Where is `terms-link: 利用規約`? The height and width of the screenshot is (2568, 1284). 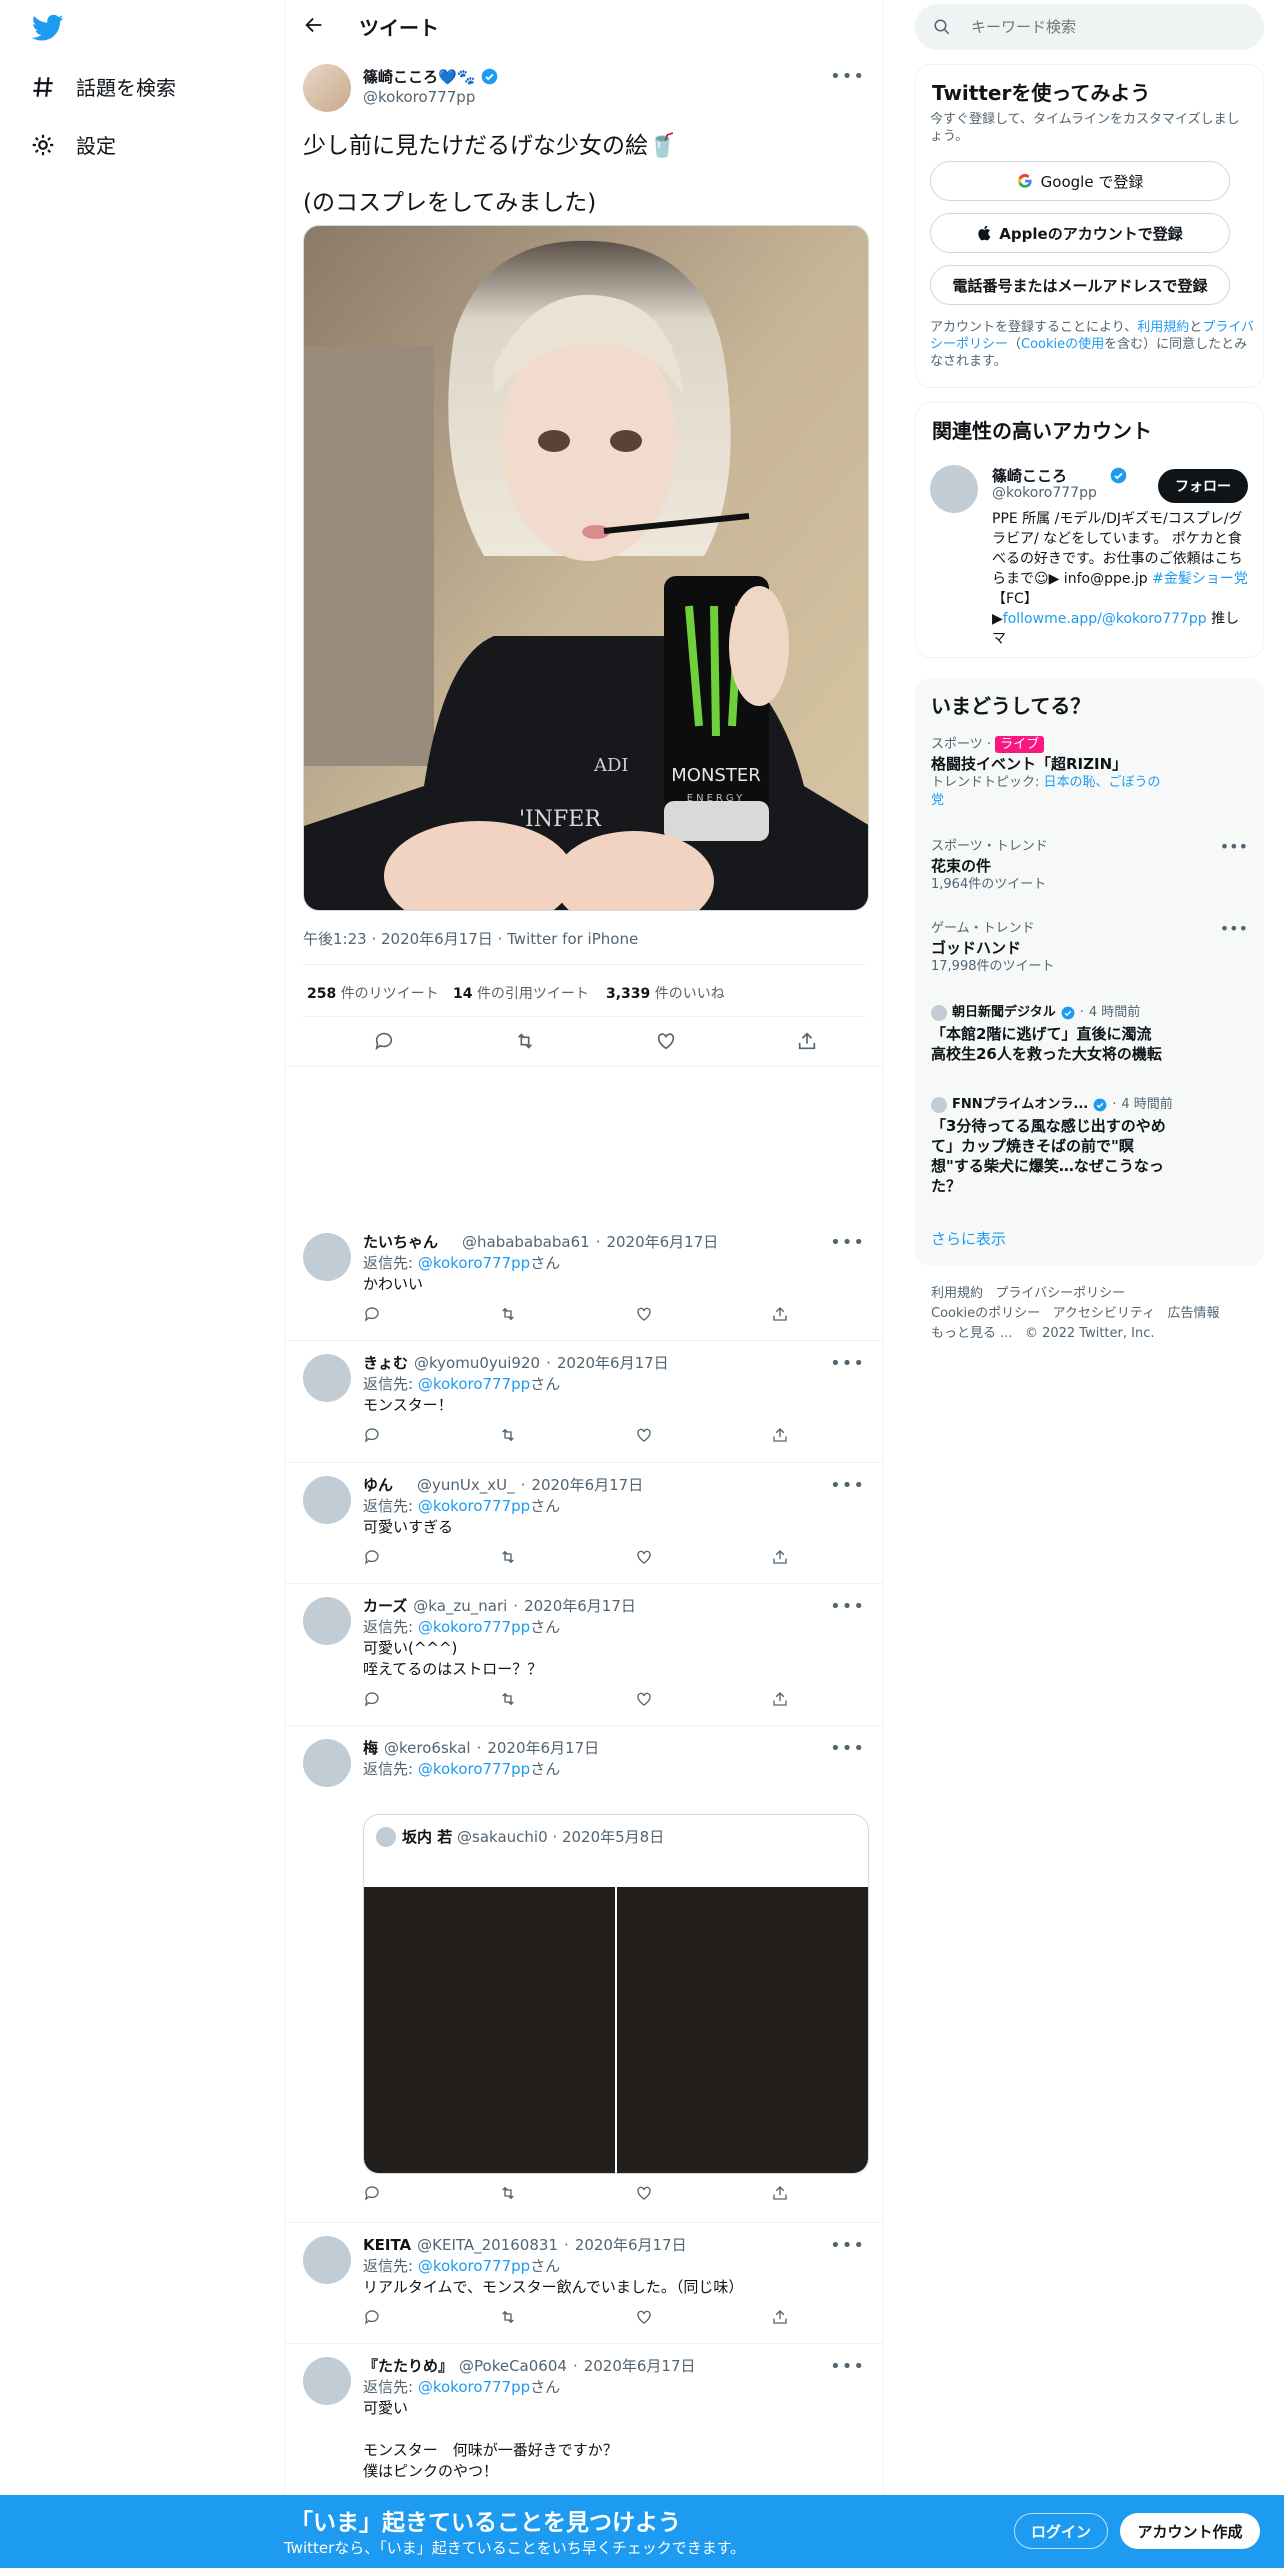 terms-link: 利用規約 is located at coordinates (1163, 327).